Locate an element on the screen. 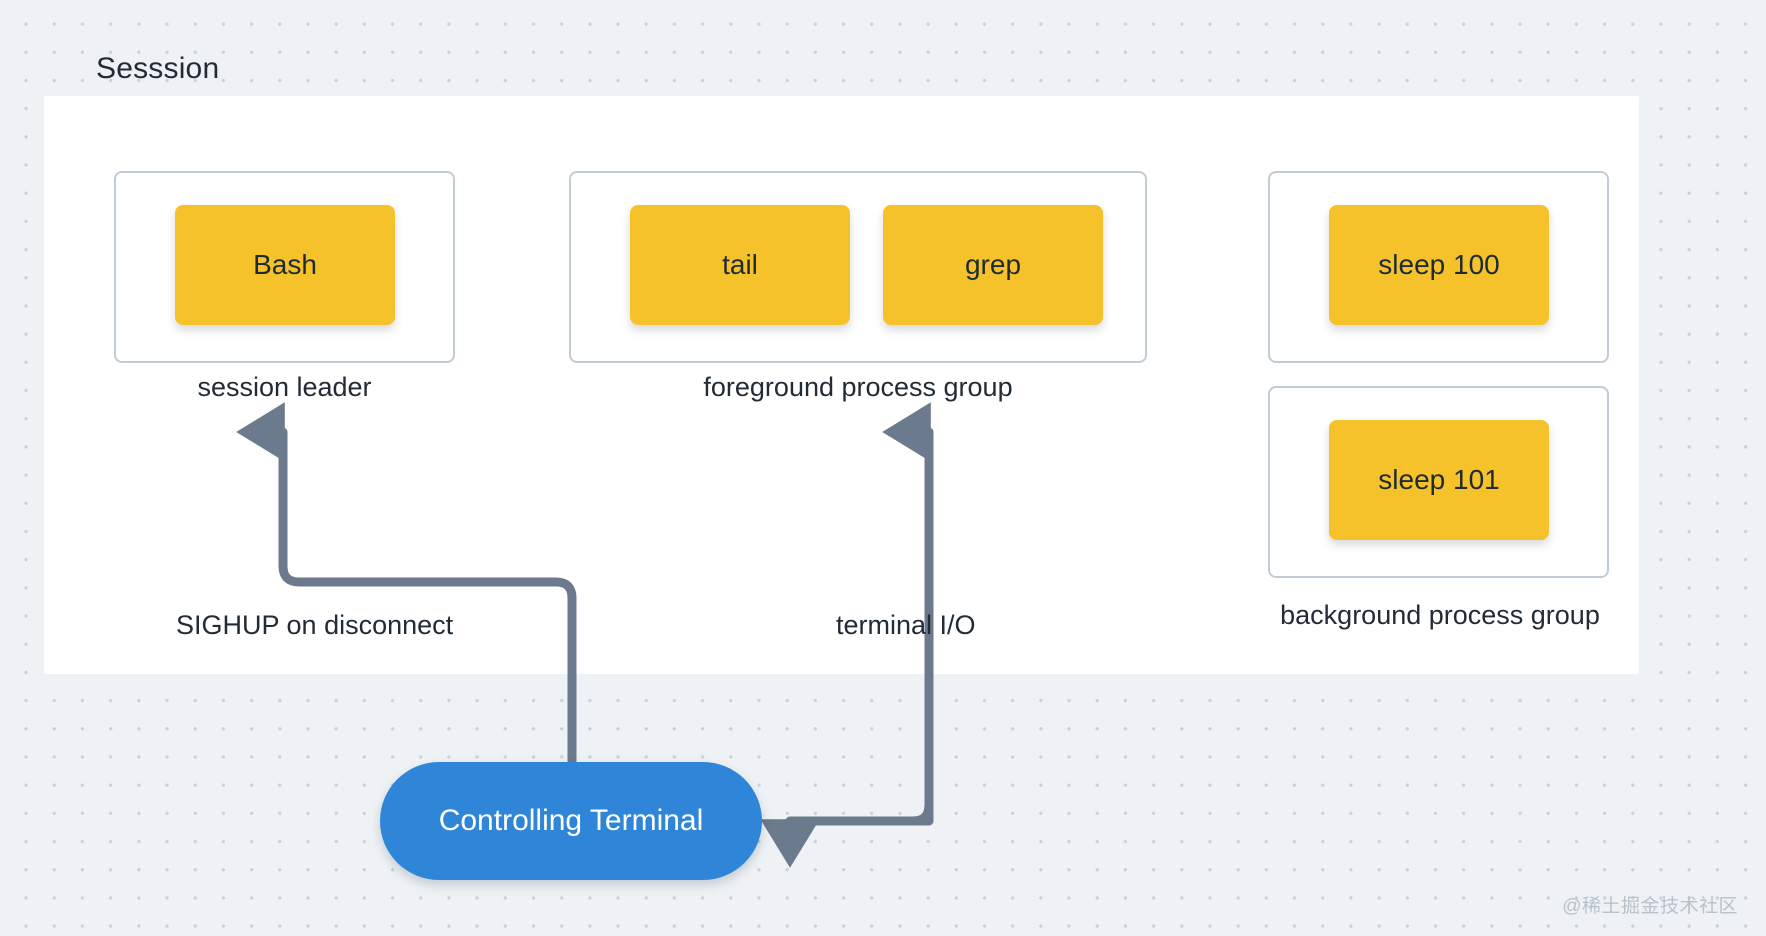 The width and height of the screenshot is (1766, 936). session-title: Sesssion is located at coordinates (158, 68).